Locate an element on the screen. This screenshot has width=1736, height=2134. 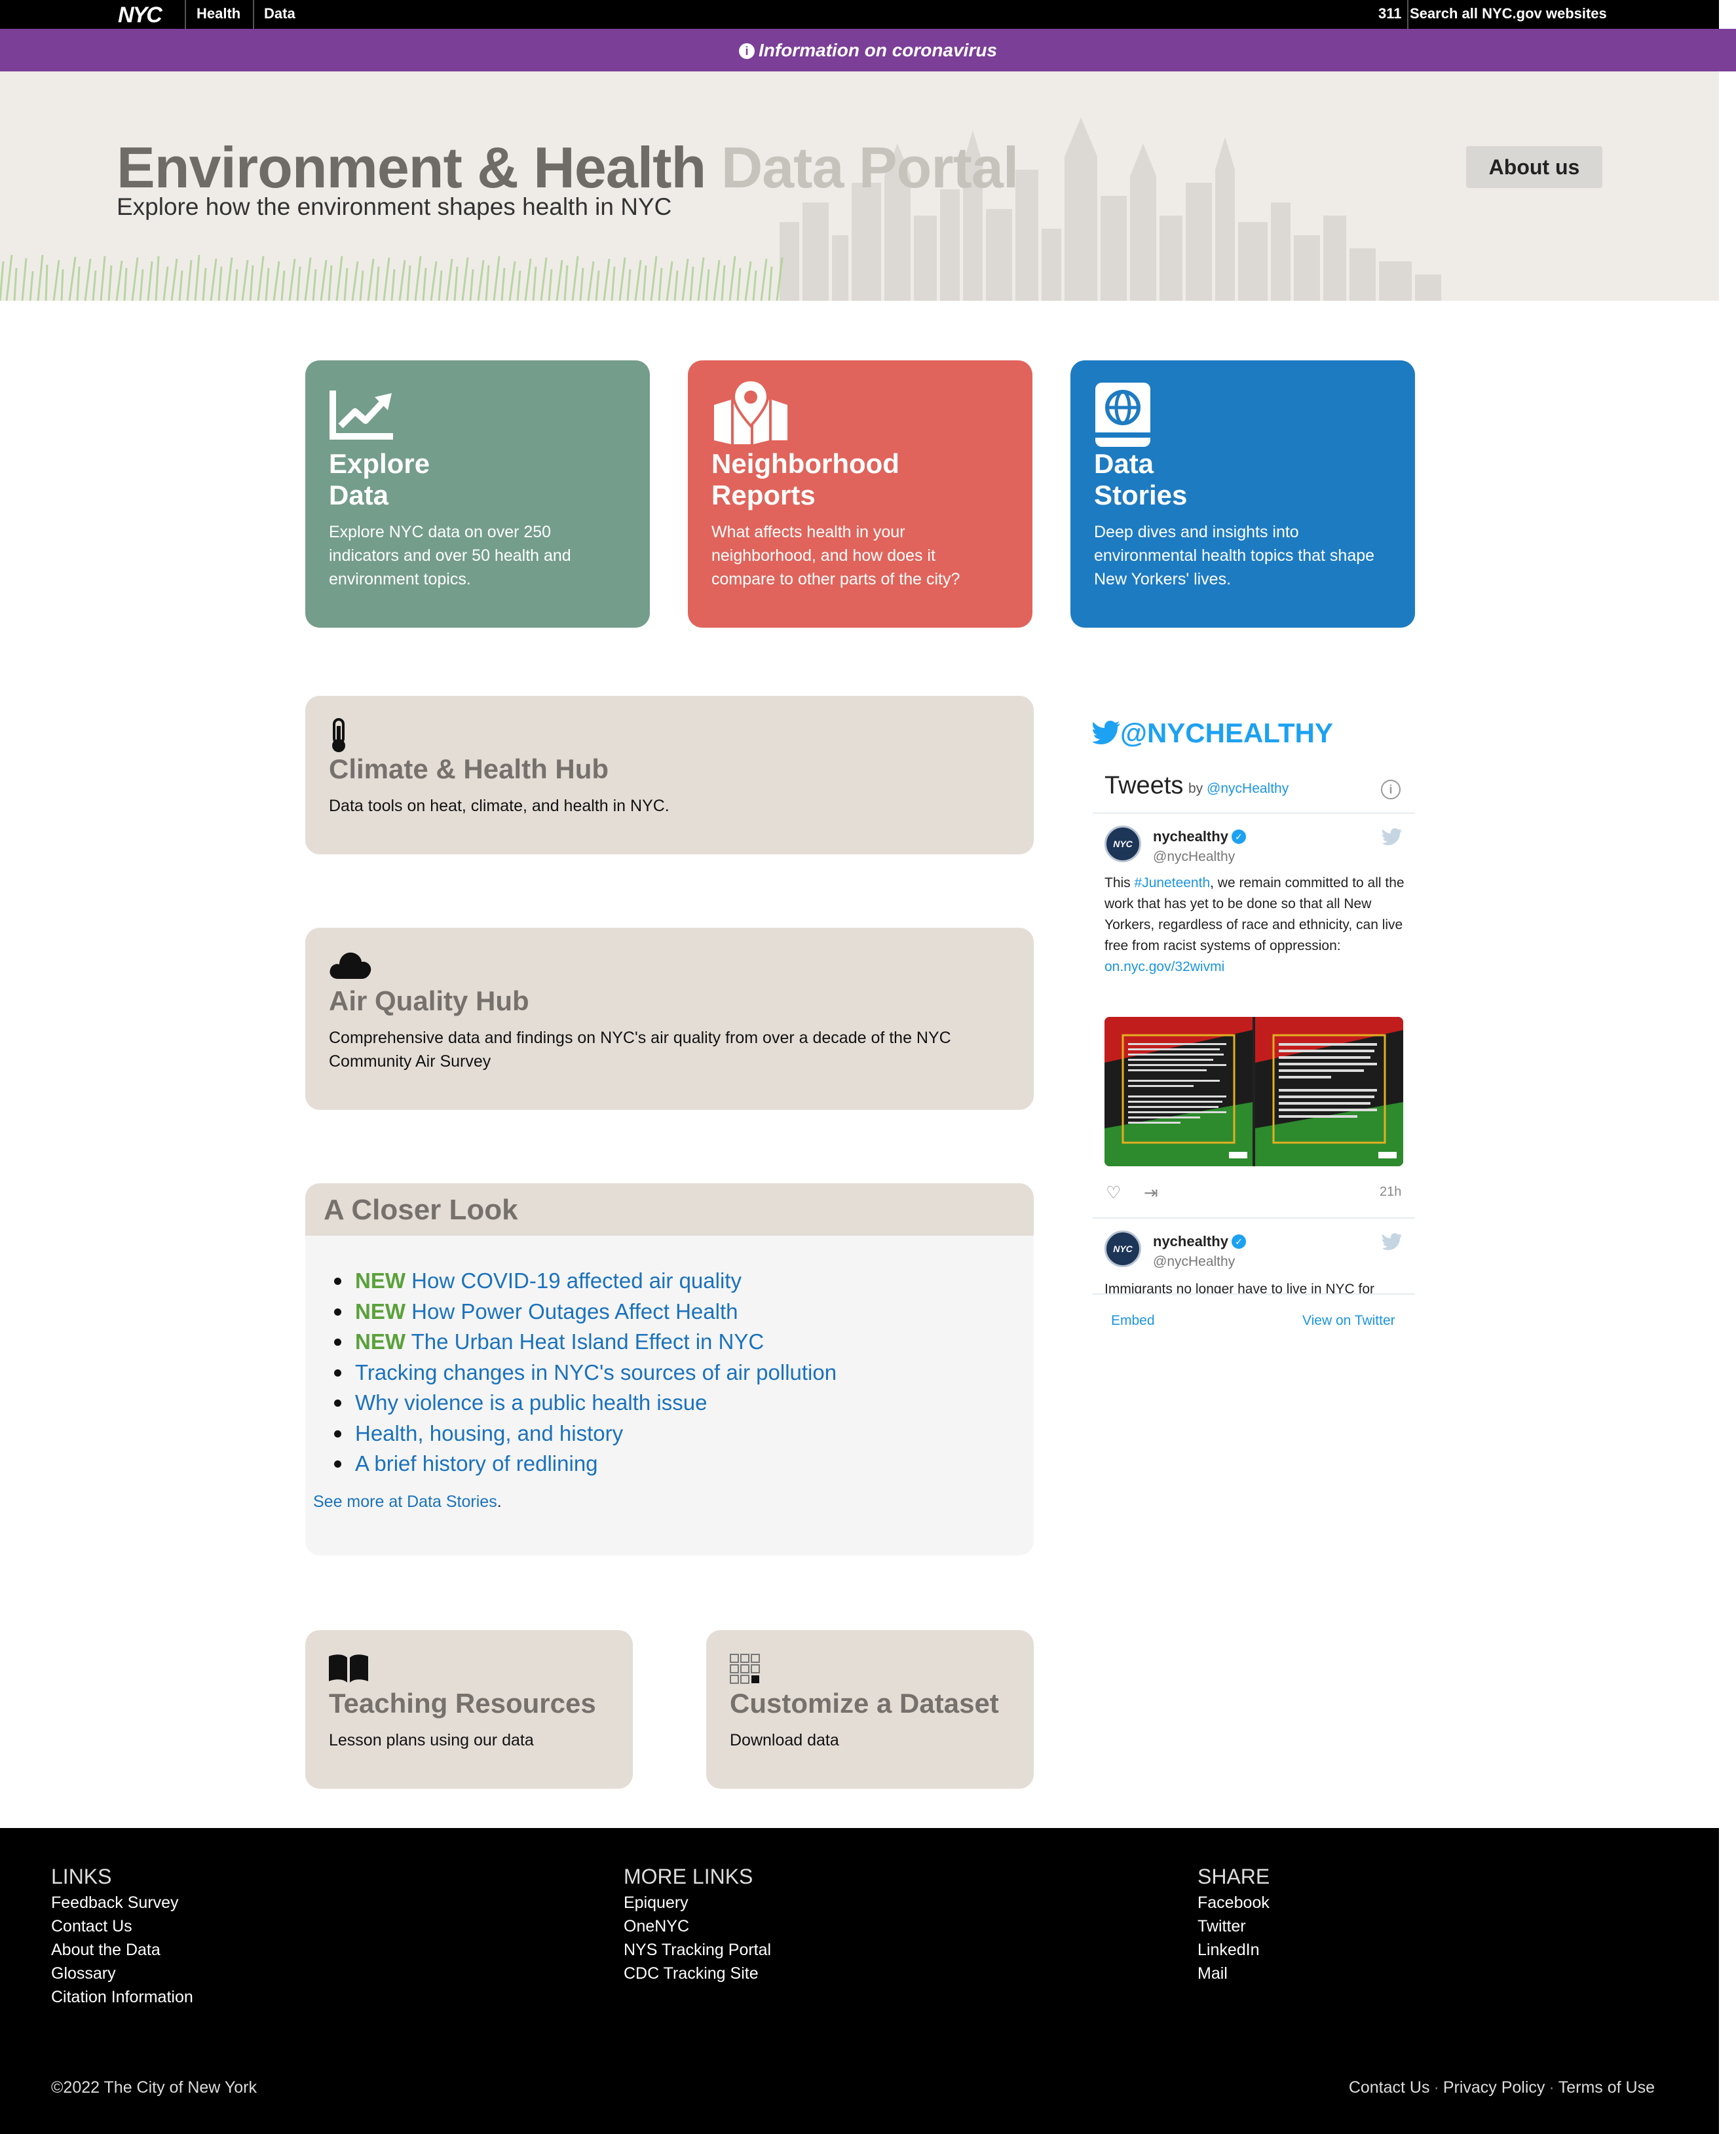
card-title: Teaching Resources is located at coordinates (462, 1703).